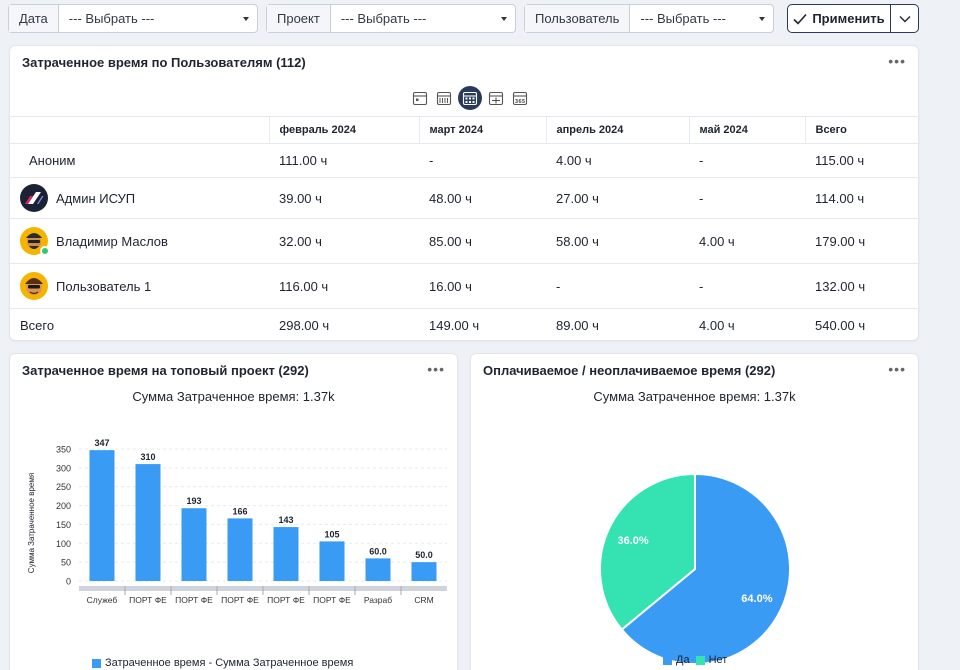  I want to click on admin-logo-icon, so click(34, 198).